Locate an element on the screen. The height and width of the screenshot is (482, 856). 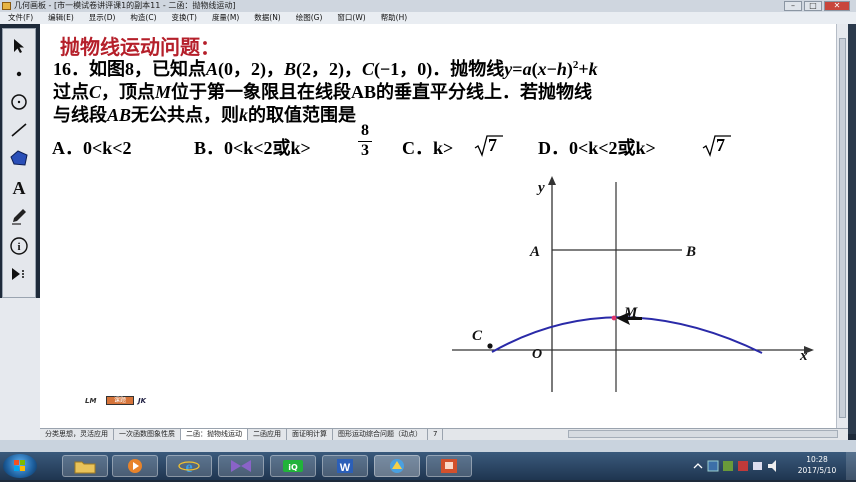
arrow-icon is located at coordinates (19, 46).